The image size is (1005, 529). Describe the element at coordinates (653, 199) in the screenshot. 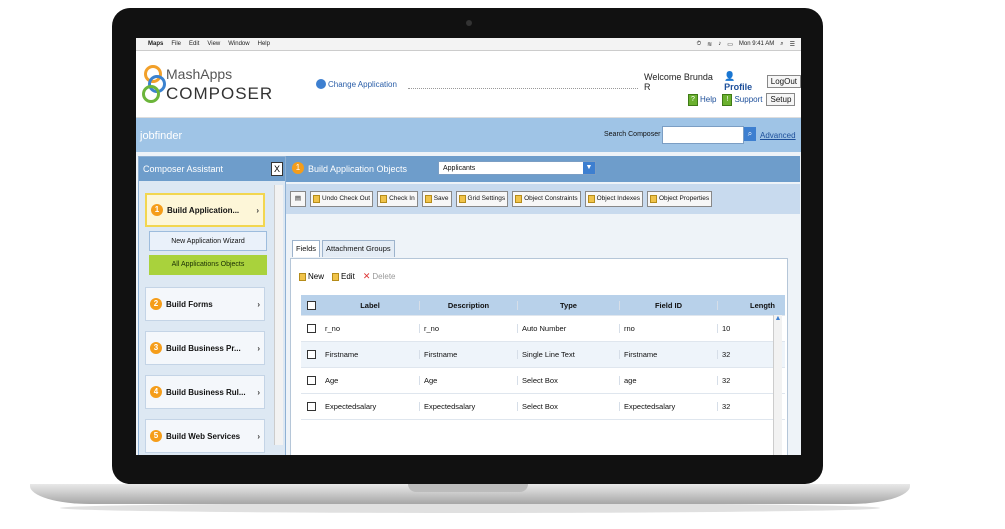

I see `properties-icon` at that location.